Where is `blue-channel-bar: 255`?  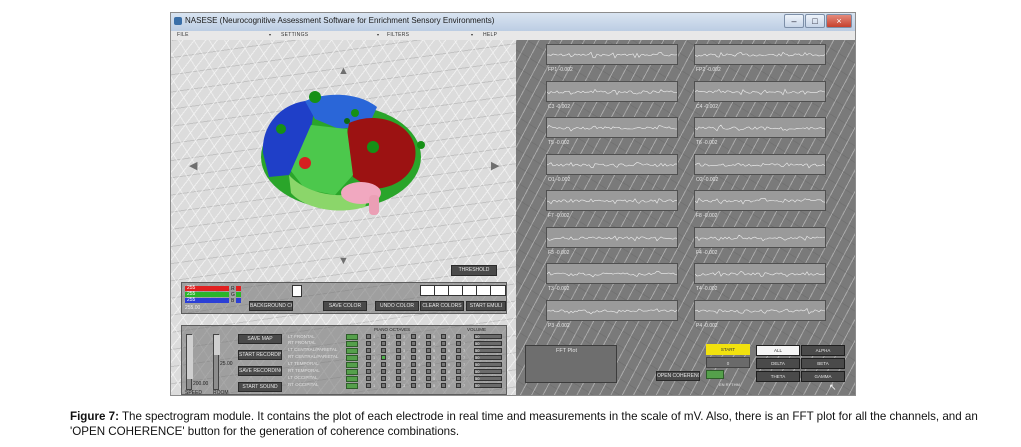 blue-channel-bar: 255 is located at coordinates (207, 300).